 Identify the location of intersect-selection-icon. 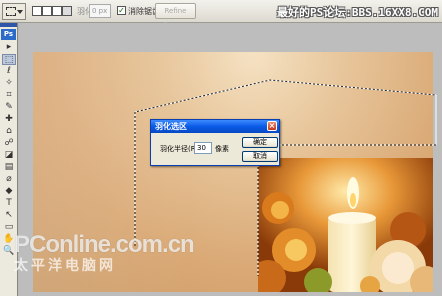
(67, 11).